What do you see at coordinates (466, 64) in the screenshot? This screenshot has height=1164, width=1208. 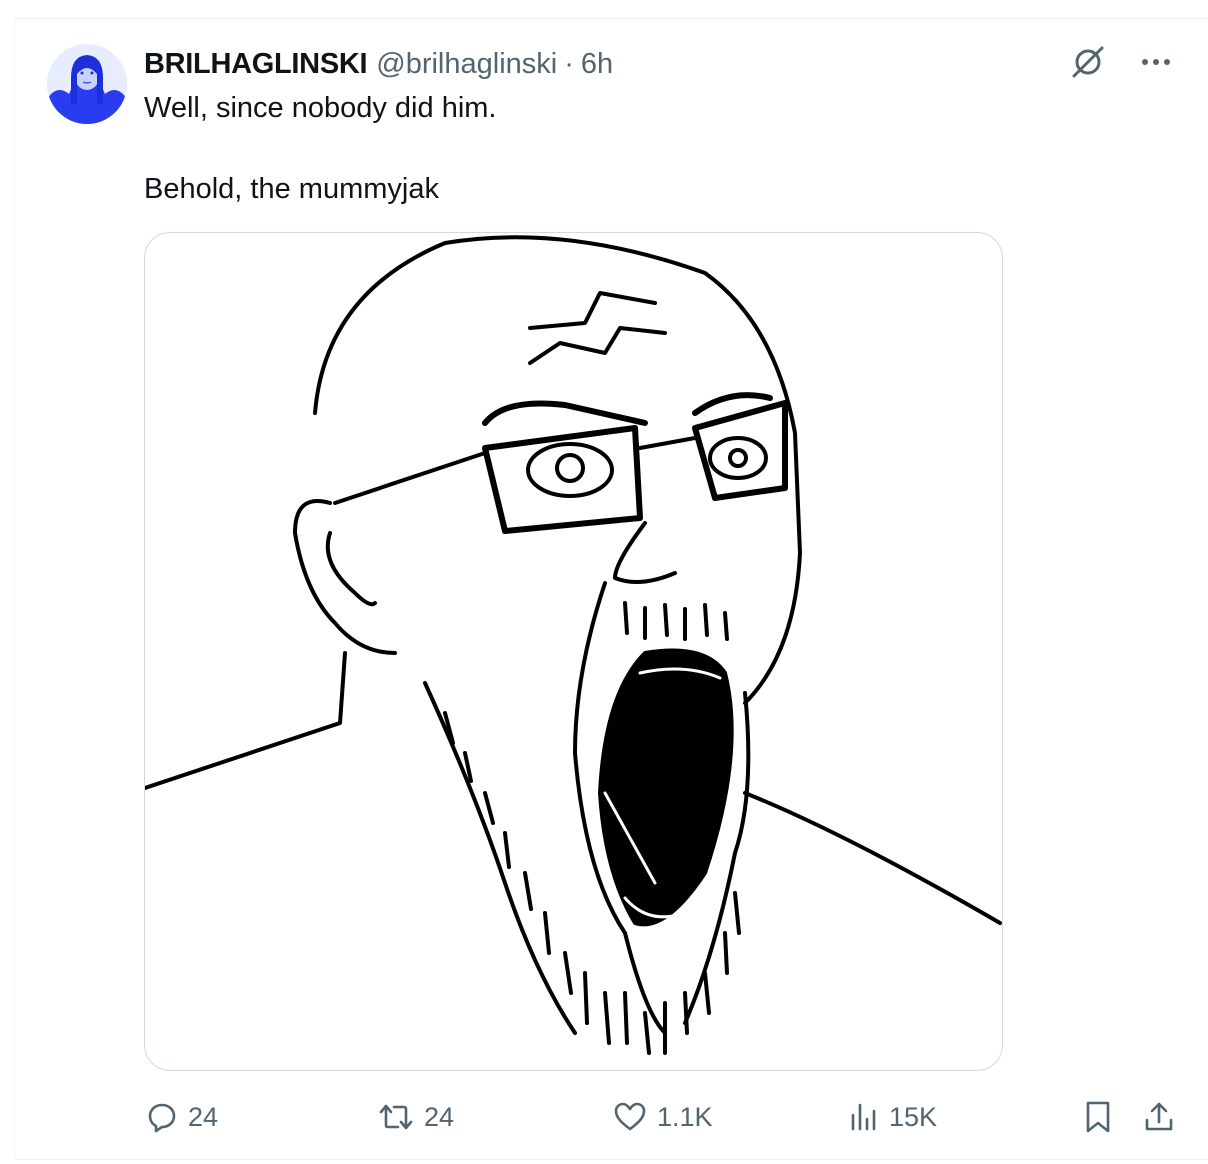 I see `user-handle: @brilhaglinski` at bounding box center [466, 64].